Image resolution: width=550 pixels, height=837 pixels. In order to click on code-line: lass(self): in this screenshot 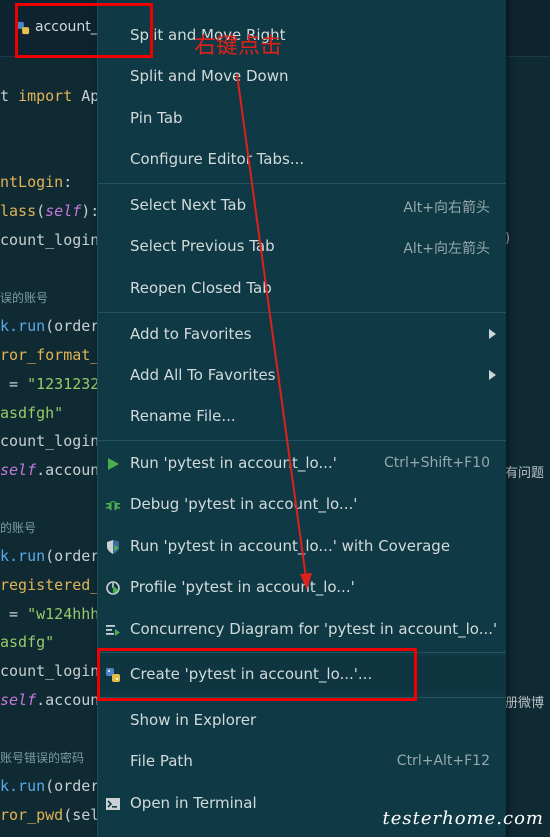, I will do `click(49, 211)`.